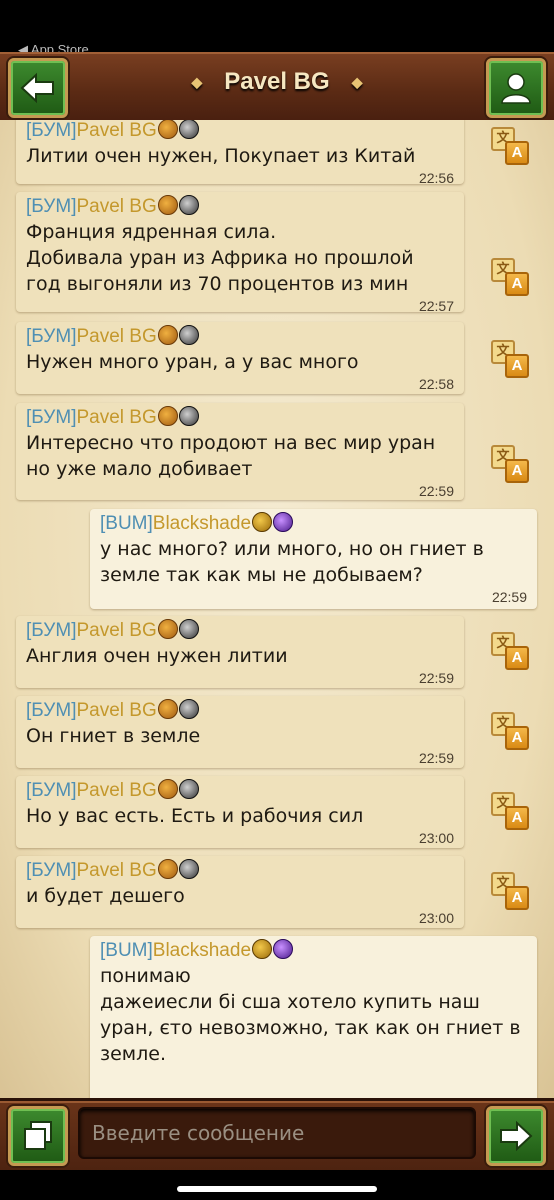  I want to click on clan-tag: [BUM], so click(126, 950).